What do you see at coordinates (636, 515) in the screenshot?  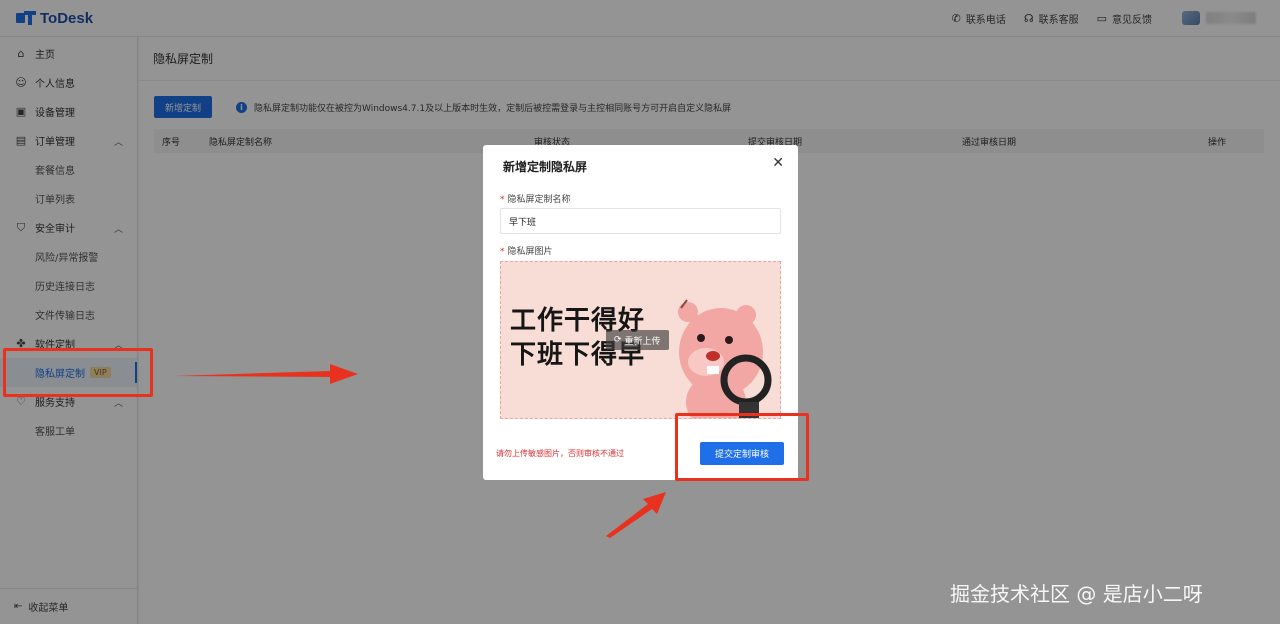 I see `arrow-up-right-icon` at bounding box center [636, 515].